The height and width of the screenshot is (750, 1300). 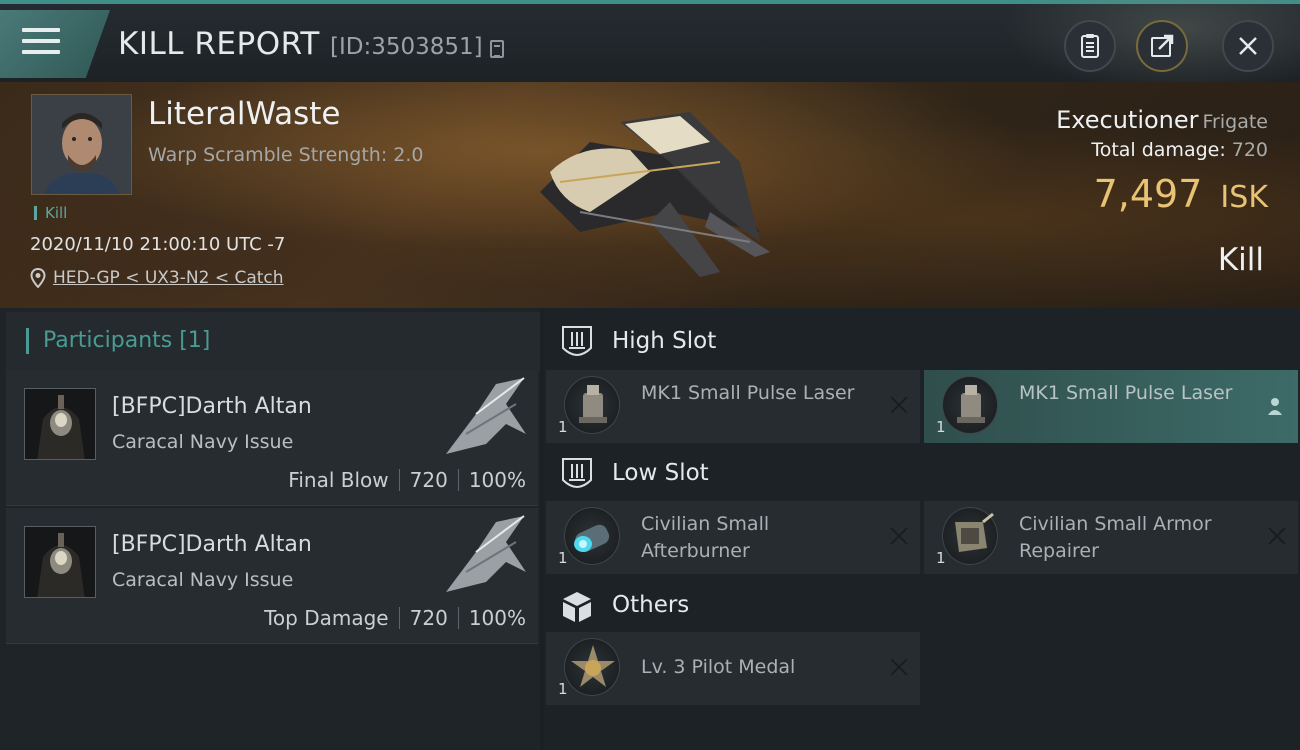 What do you see at coordinates (118, 341) in the screenshot?
I see `participants-title: Participants [1]` at bounding box center [118, 341].